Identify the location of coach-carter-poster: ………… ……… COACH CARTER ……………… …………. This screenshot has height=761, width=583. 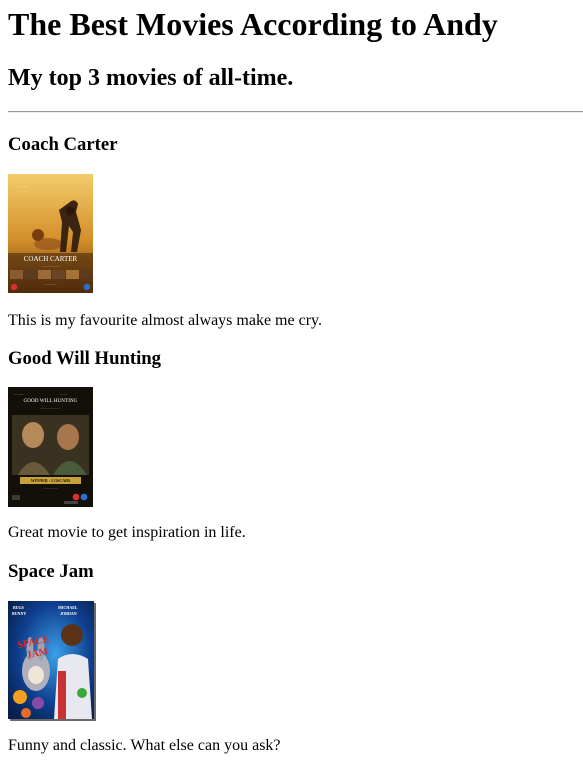
(50, 233).